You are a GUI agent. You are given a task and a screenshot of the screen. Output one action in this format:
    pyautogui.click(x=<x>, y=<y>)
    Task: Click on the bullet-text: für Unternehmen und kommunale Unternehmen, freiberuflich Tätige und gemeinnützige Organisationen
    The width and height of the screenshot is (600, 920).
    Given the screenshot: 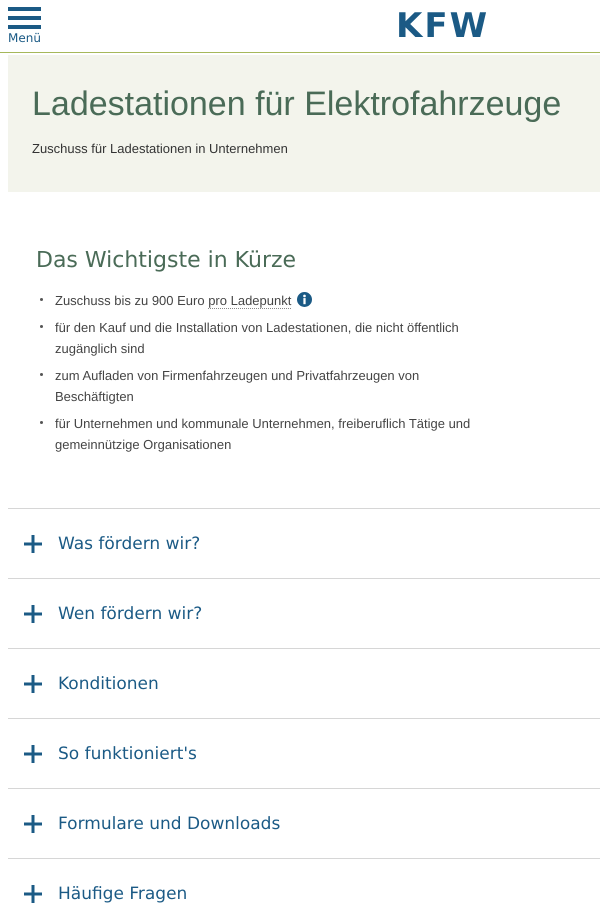 What is the action you would take?
    pyautogui.click(x=263, y=434)
    